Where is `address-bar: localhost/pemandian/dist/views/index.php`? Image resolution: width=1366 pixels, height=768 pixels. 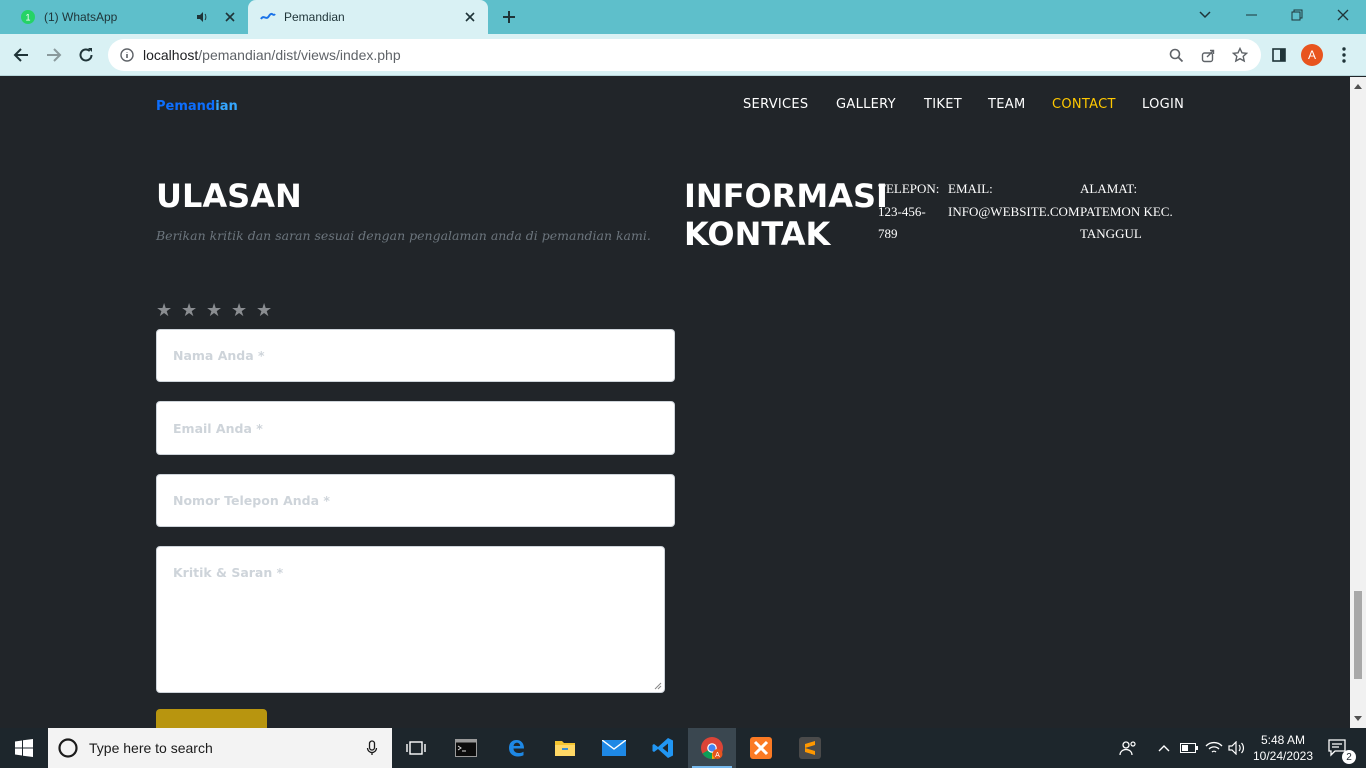
address-bar: localhost/pemandian/dist/views/index.php is located at coordinates (684, 55).